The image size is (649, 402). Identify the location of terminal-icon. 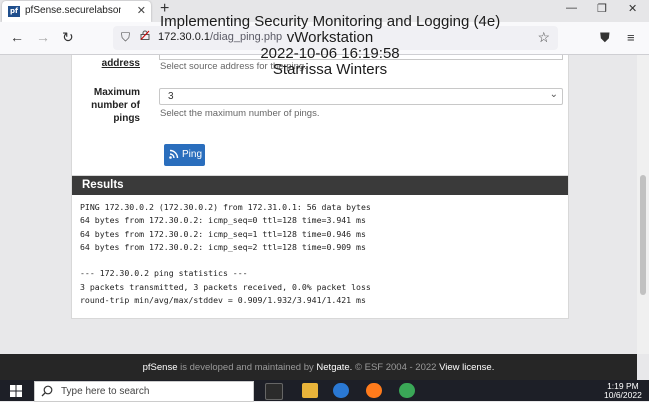
(274, 391).